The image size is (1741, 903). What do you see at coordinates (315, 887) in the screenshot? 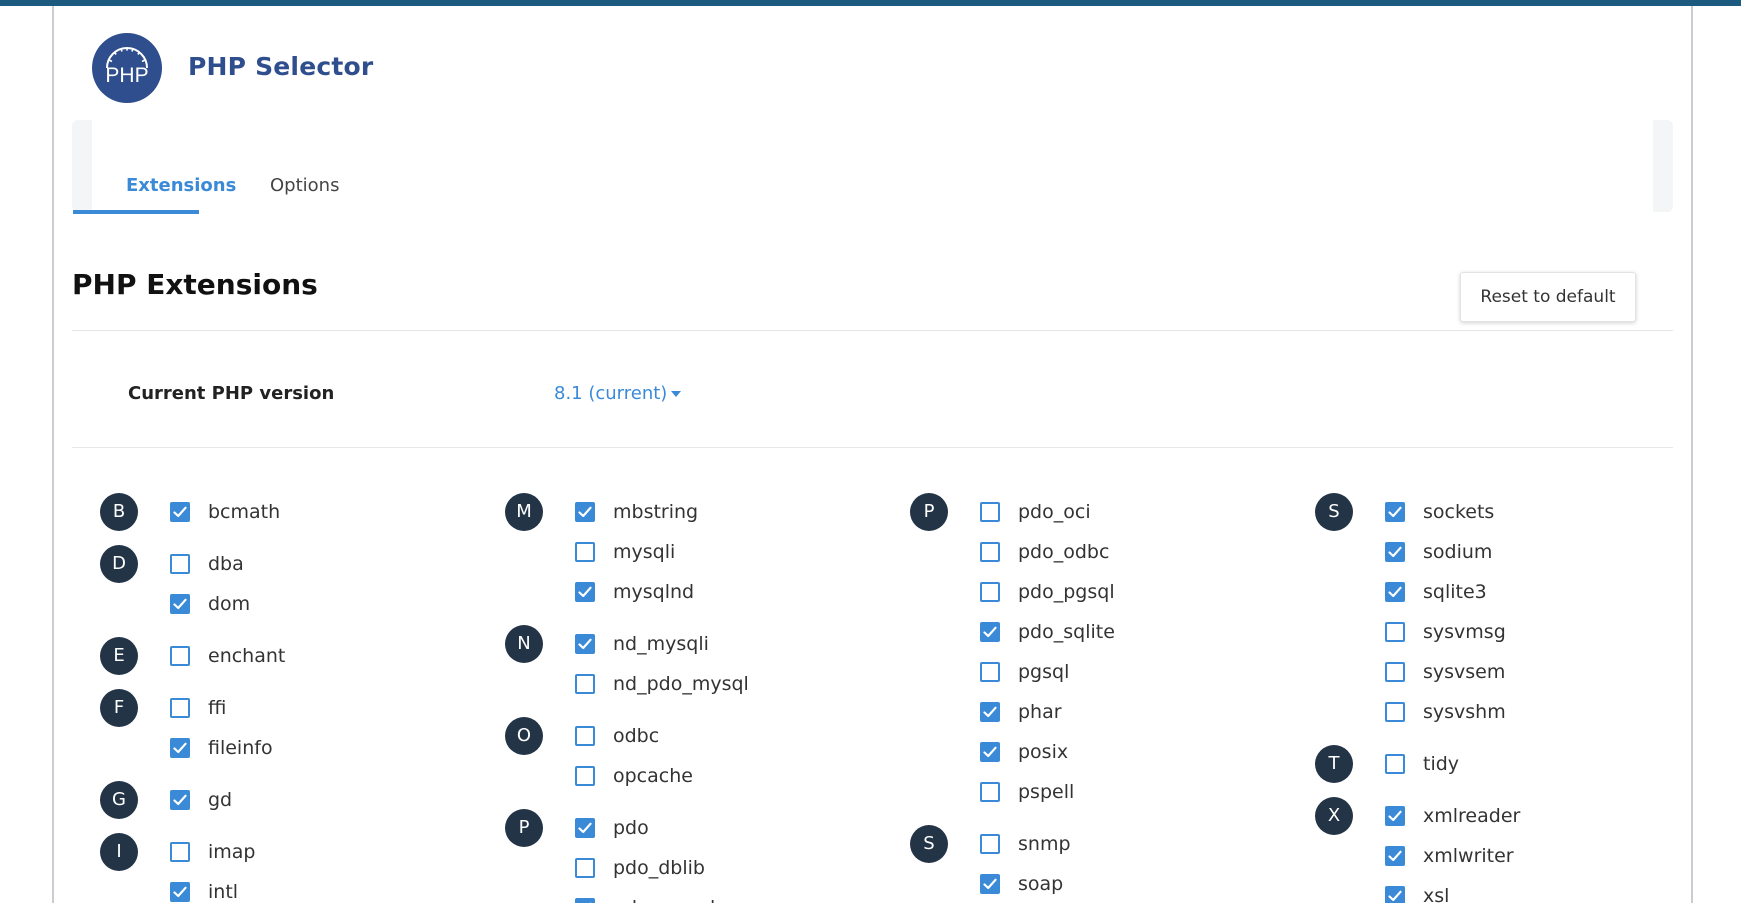
I see `extension-item-intl: intl` at bounding box center [315, 887].